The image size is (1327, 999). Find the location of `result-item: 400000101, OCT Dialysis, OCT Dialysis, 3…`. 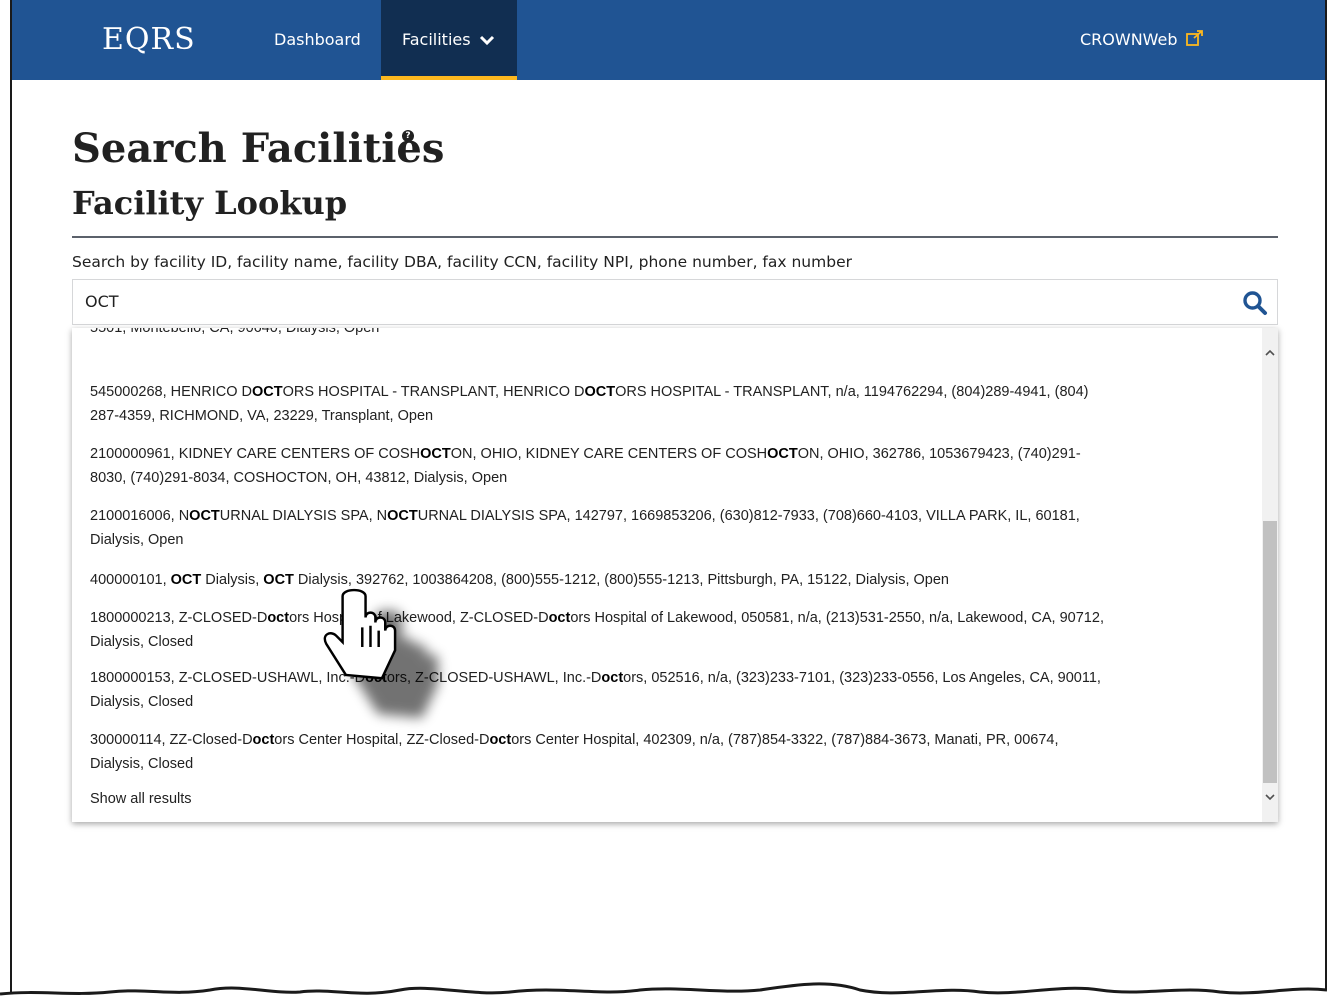

result-item: 400000101, OCT Dialysis, OCT Dialysis, 3… is located at coordinates (670, 580).